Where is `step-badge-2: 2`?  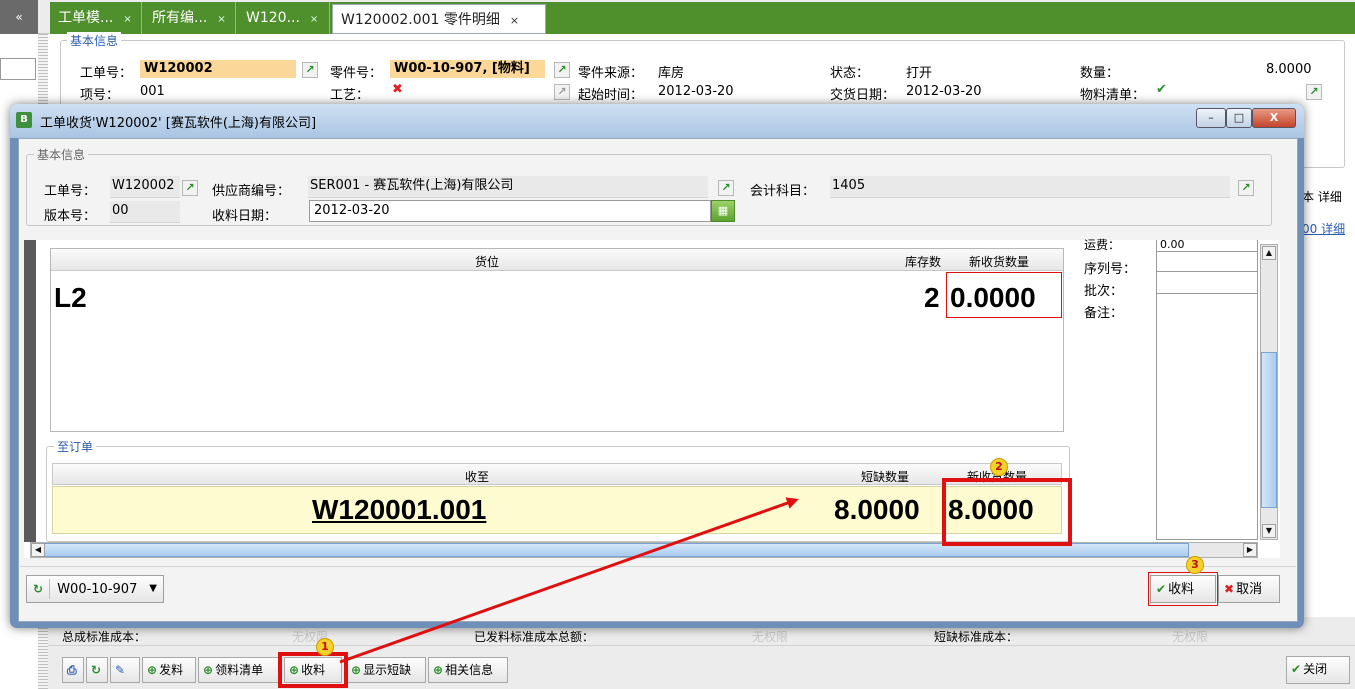
step-badge-2: 2 is located at coordinates (999, 467).